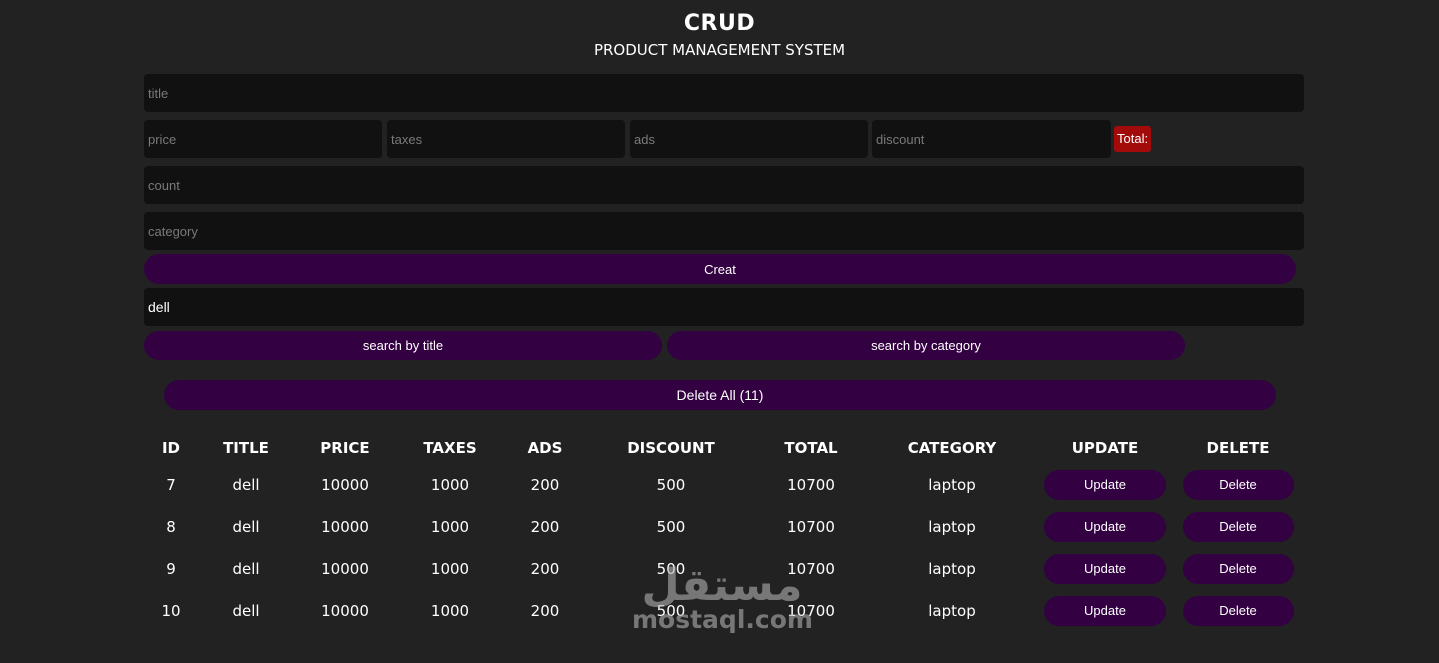 The width and height of the screenshot is (1439, 663). What do you see at coordinates (1133, 139) in the screenshot?
I see `total-badge: Total:` at bounding box center [1133, 139].